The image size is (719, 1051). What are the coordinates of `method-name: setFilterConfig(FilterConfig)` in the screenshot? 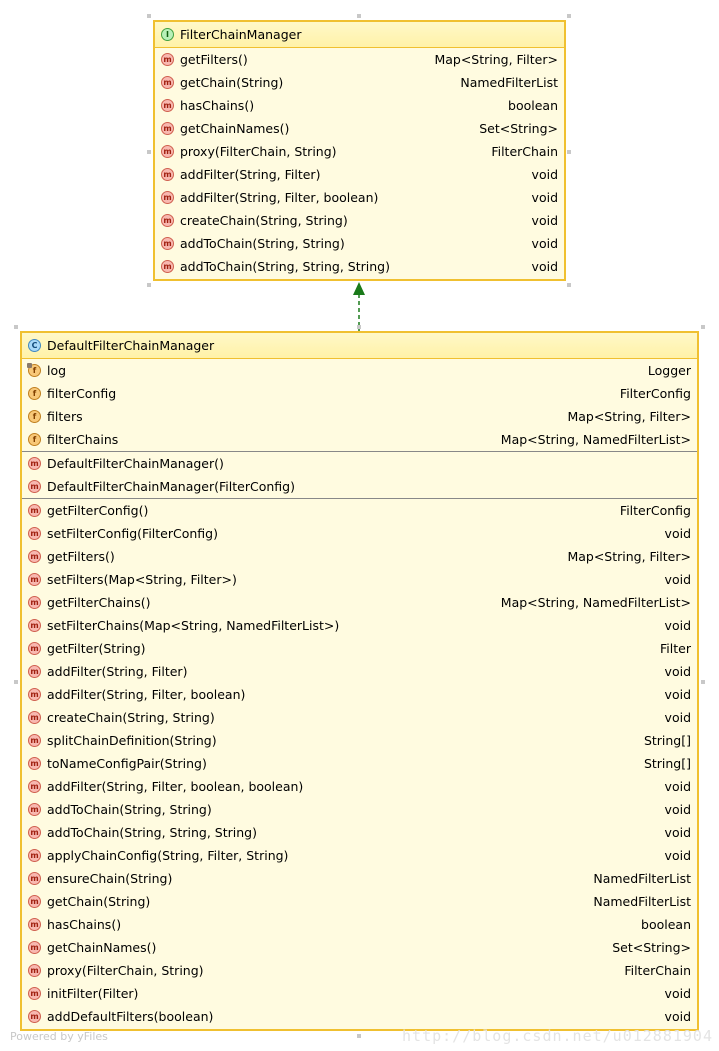 It's located at (132, 533).